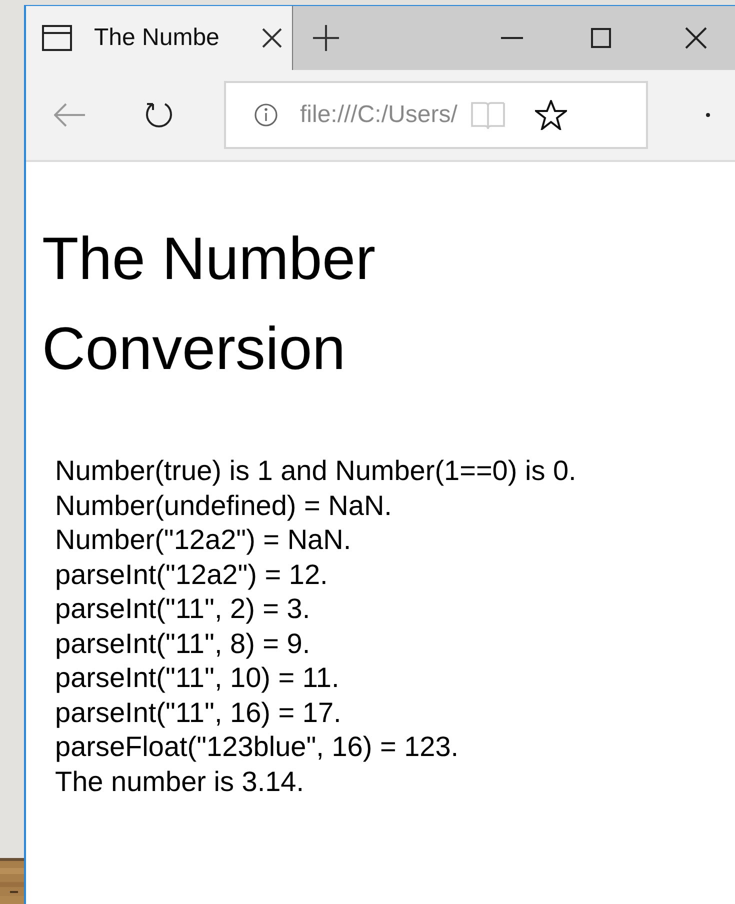 This screenshot has width=735, height=904. I want to click on output-line: parseInt("11", 10) = 11., so click(197, 678).